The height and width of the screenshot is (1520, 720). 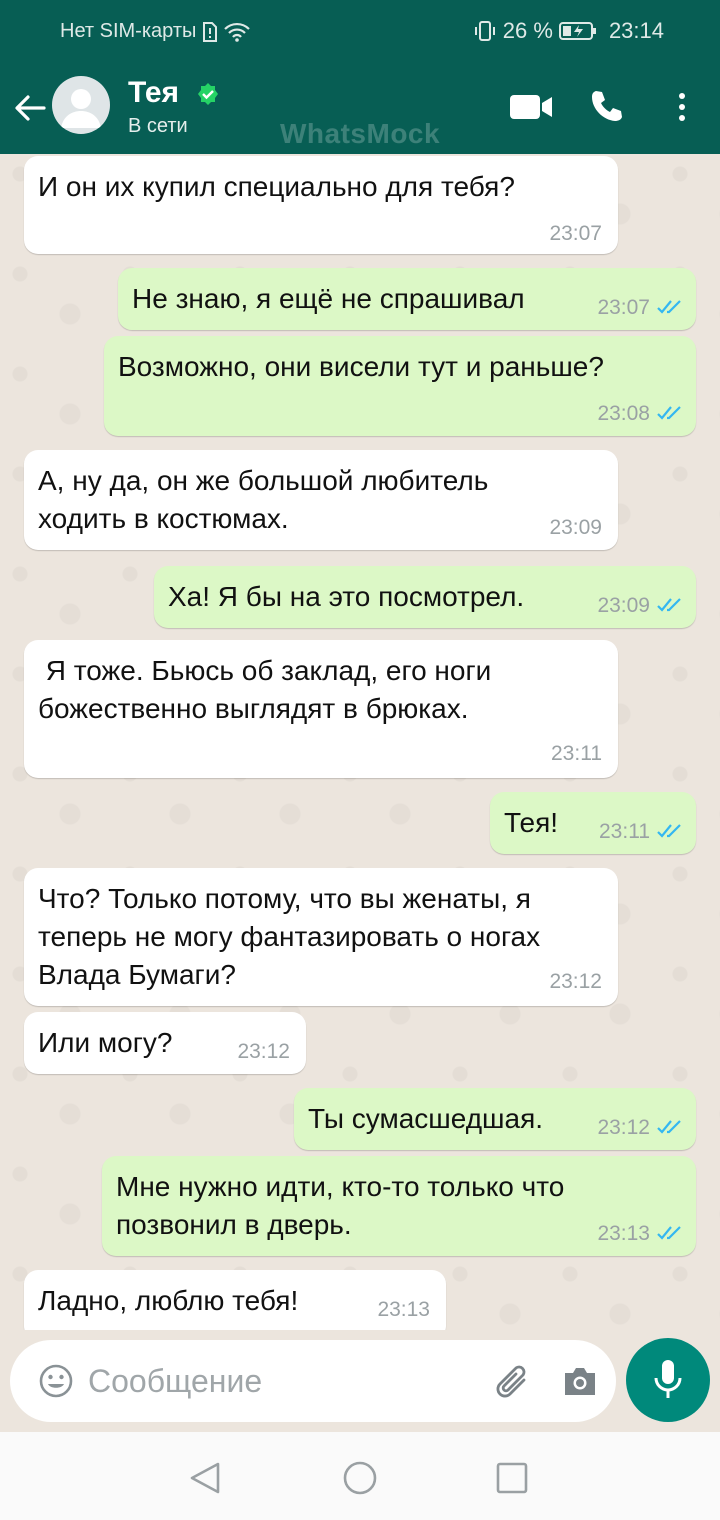 I want to click on message-text: Ладно, люблю тебя!, so click(x=168, y=1300).